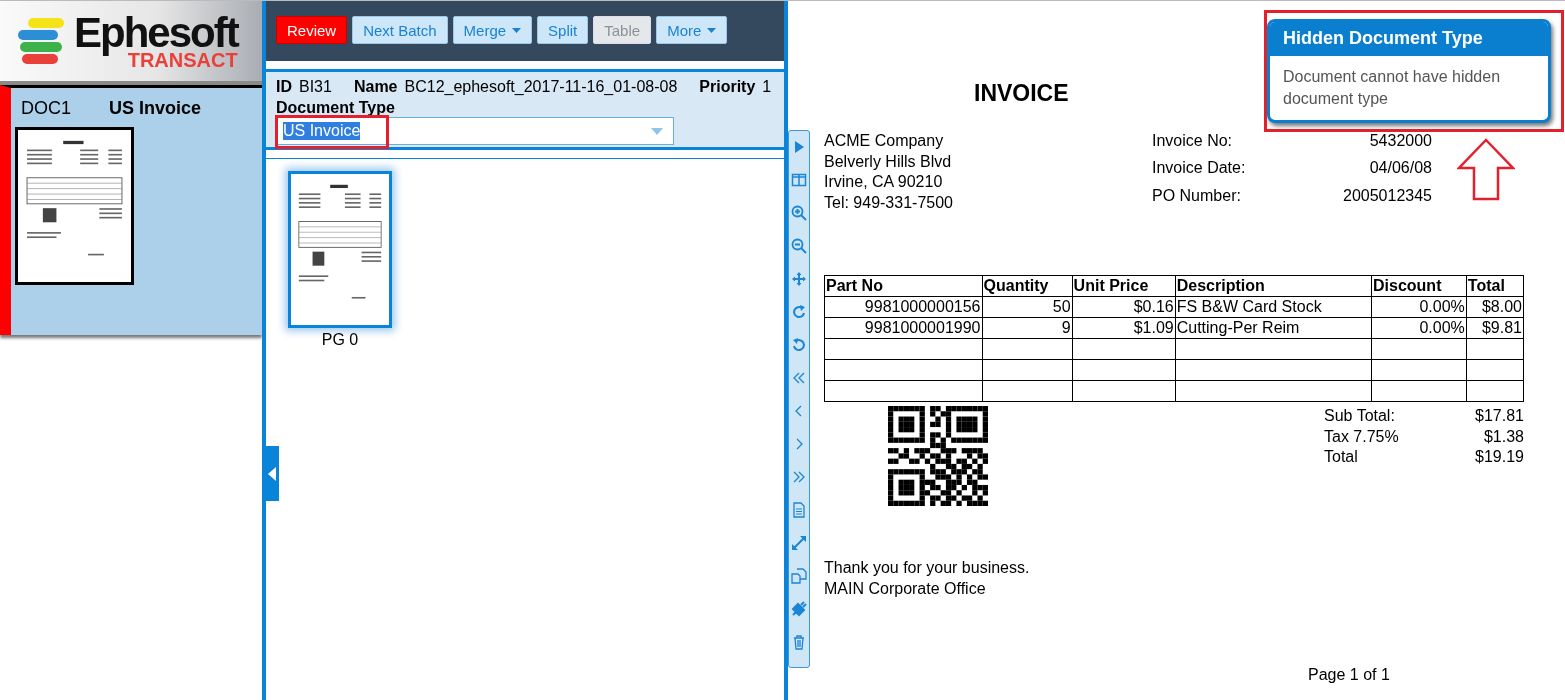 The image size is (1565, 700). Describe the element at coordinates (1486, 169) in the screenshot. I see `arrow-icon` at that location.